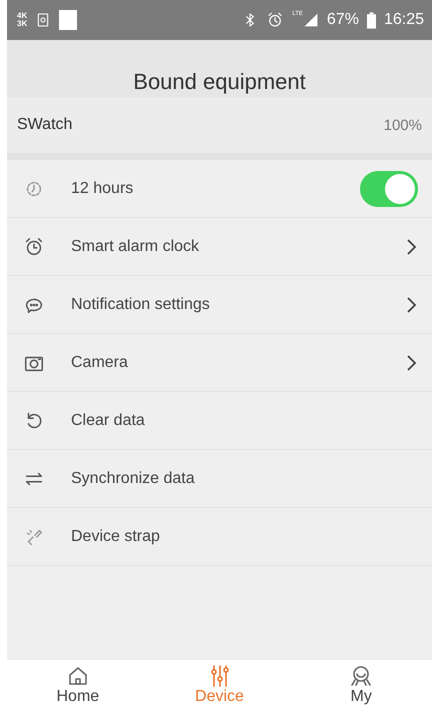 The height and width of the screenshot is (706, 432). What do you see at coordinates (22, 20) in the screenshot?
I see `resolution-label: 4K 3K` at bounding box center [22, 20].